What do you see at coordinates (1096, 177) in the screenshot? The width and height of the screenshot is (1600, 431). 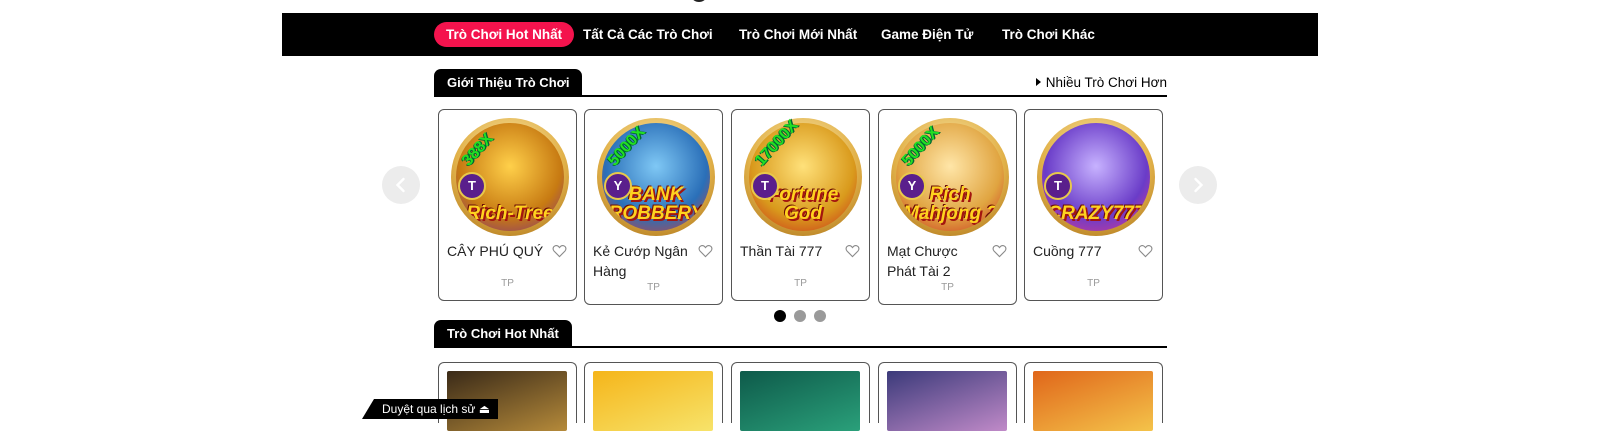 I see `game-thumbnail: CRAZY777 T` at bounding box center [1096, 177].